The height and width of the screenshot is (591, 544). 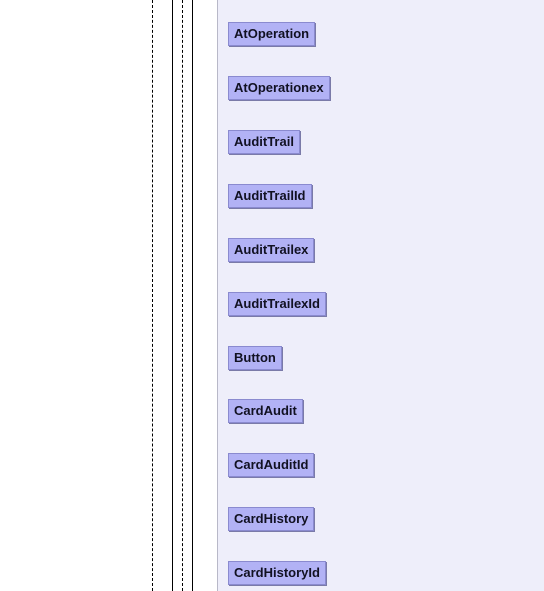 What do you see at coordinates (271, 465) in the screenshot?
I see `entity-node: CardAuditId` at bounding box center [271, 465].